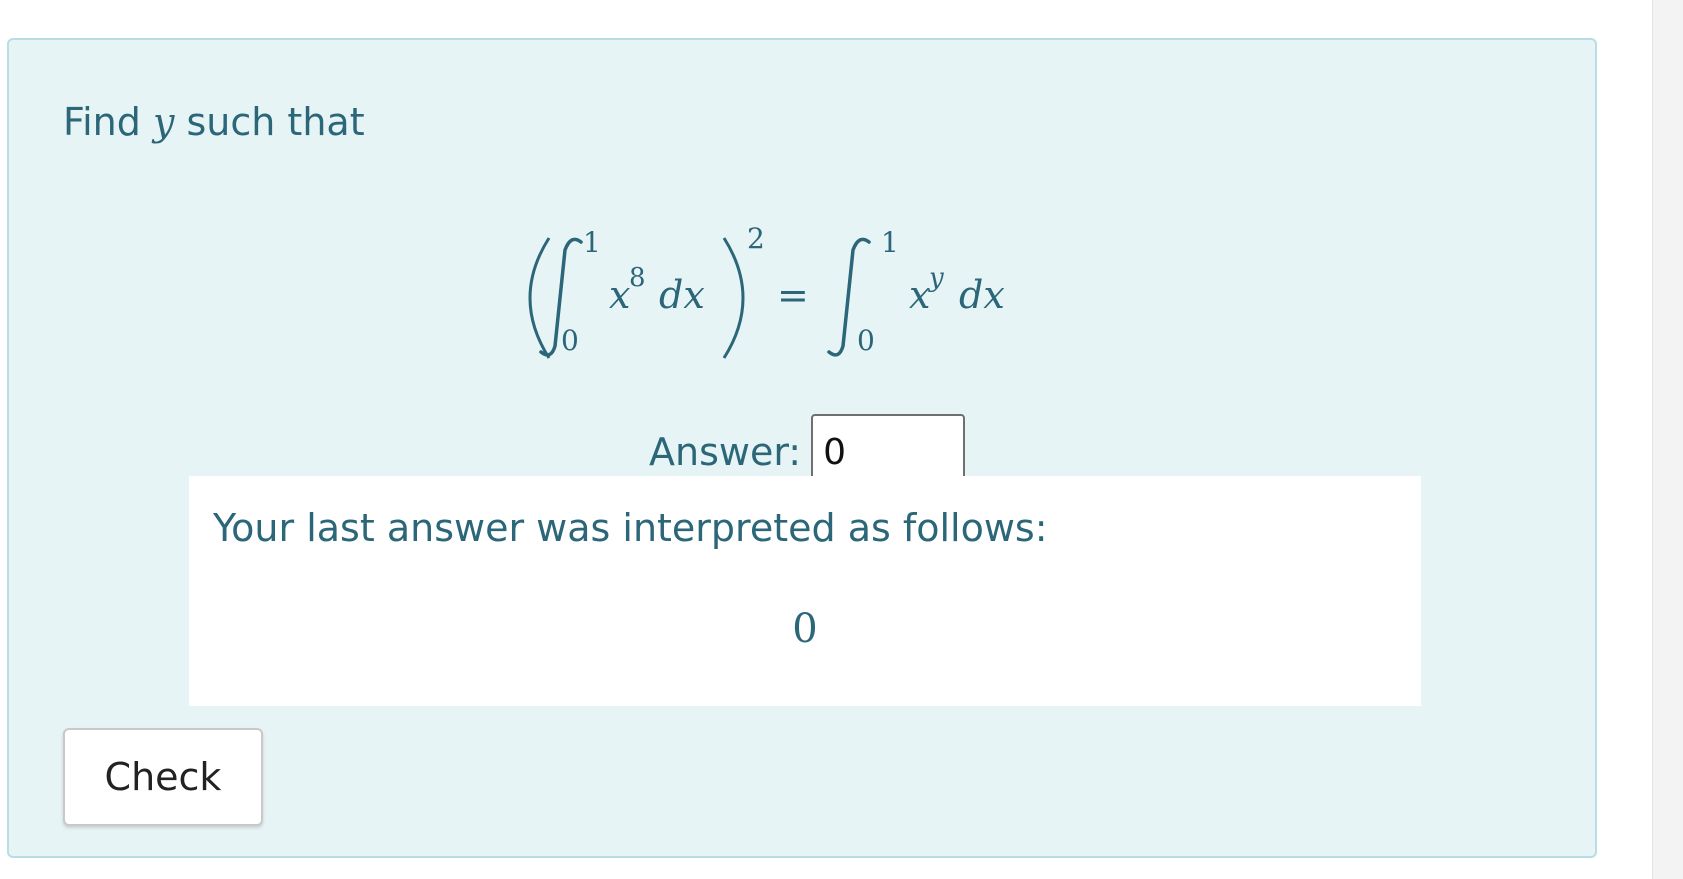 This screenshot has height=879, width=1683. I want to click on equation: 1 0 x 8 dx 2 = 1 0 x y dx, so click(809, 290).